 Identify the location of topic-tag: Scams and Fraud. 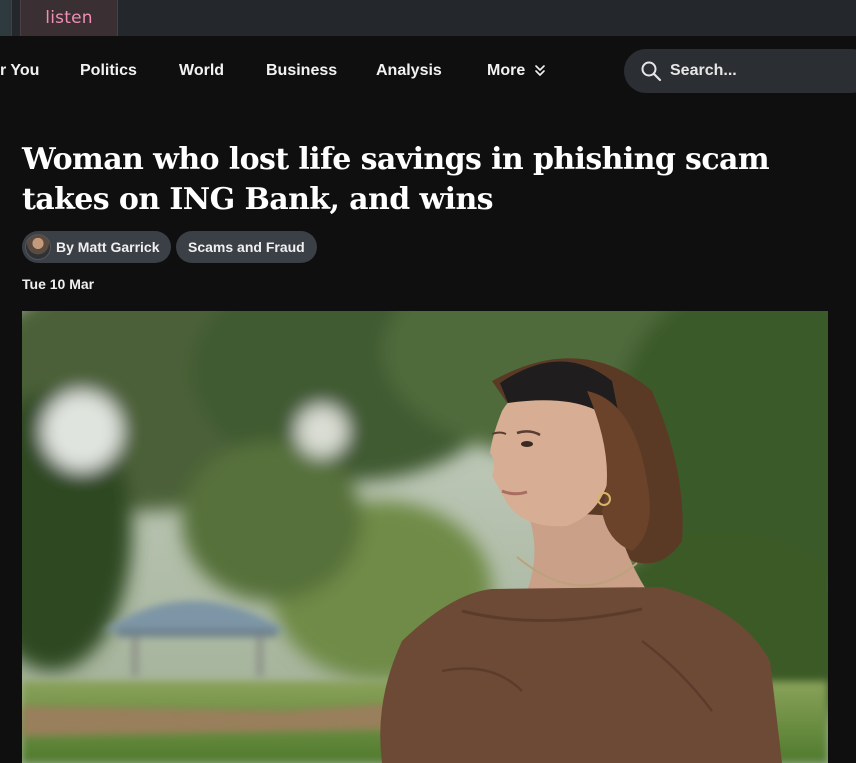
(246, 247).